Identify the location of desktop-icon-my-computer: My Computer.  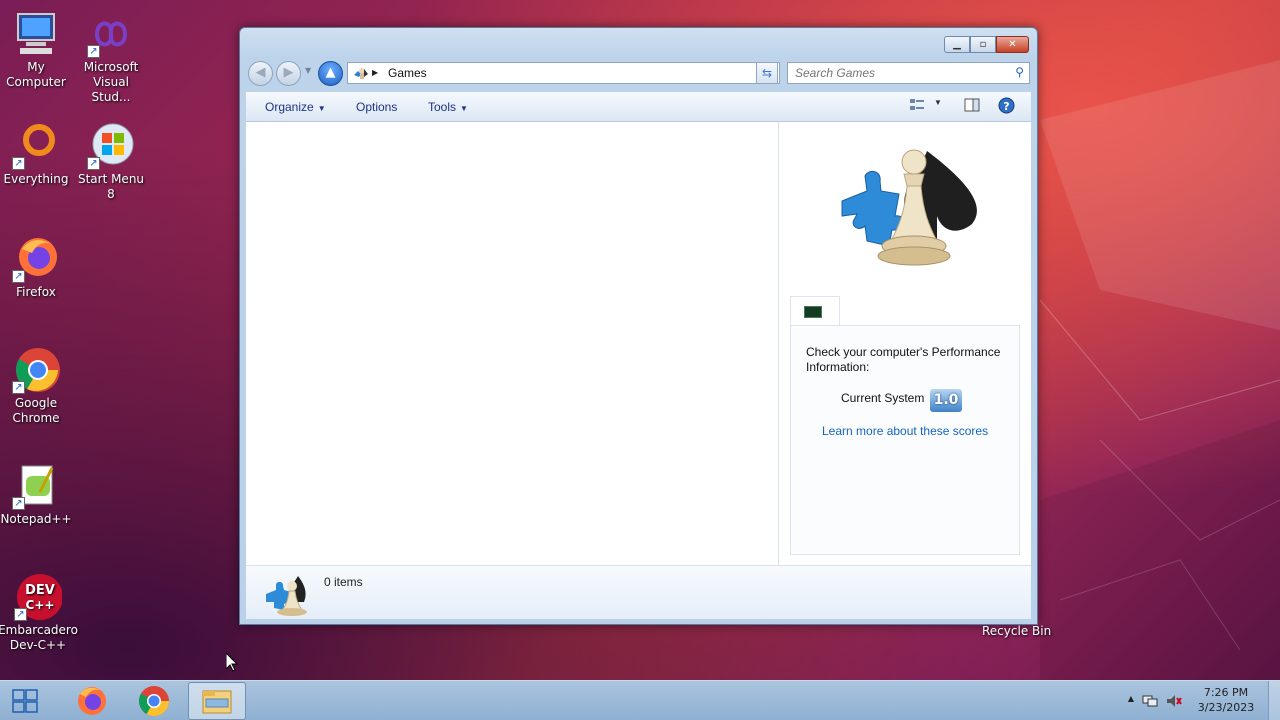
(37, 50).